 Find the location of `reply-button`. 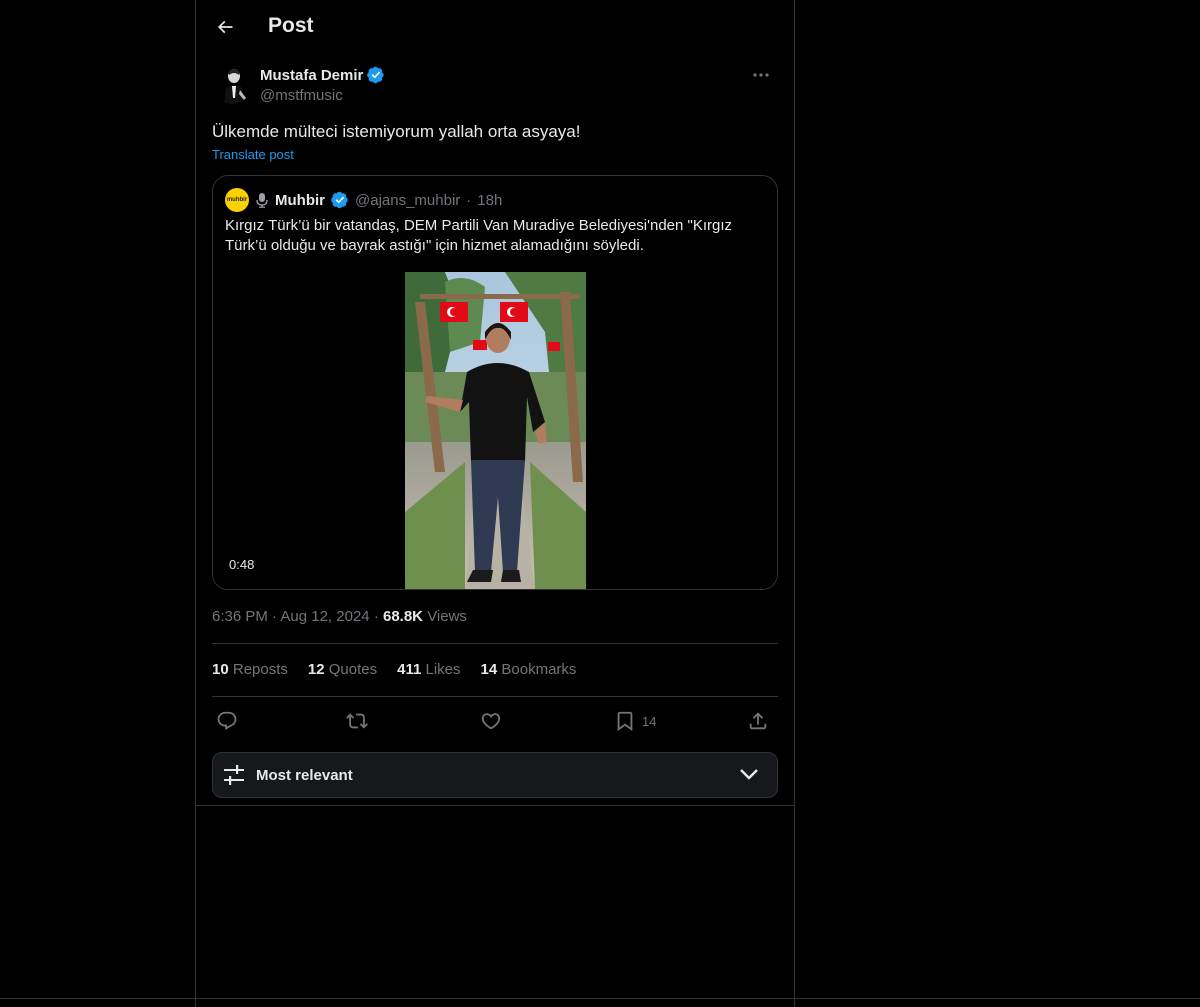

reply-button is located at coordinates (227, 721).